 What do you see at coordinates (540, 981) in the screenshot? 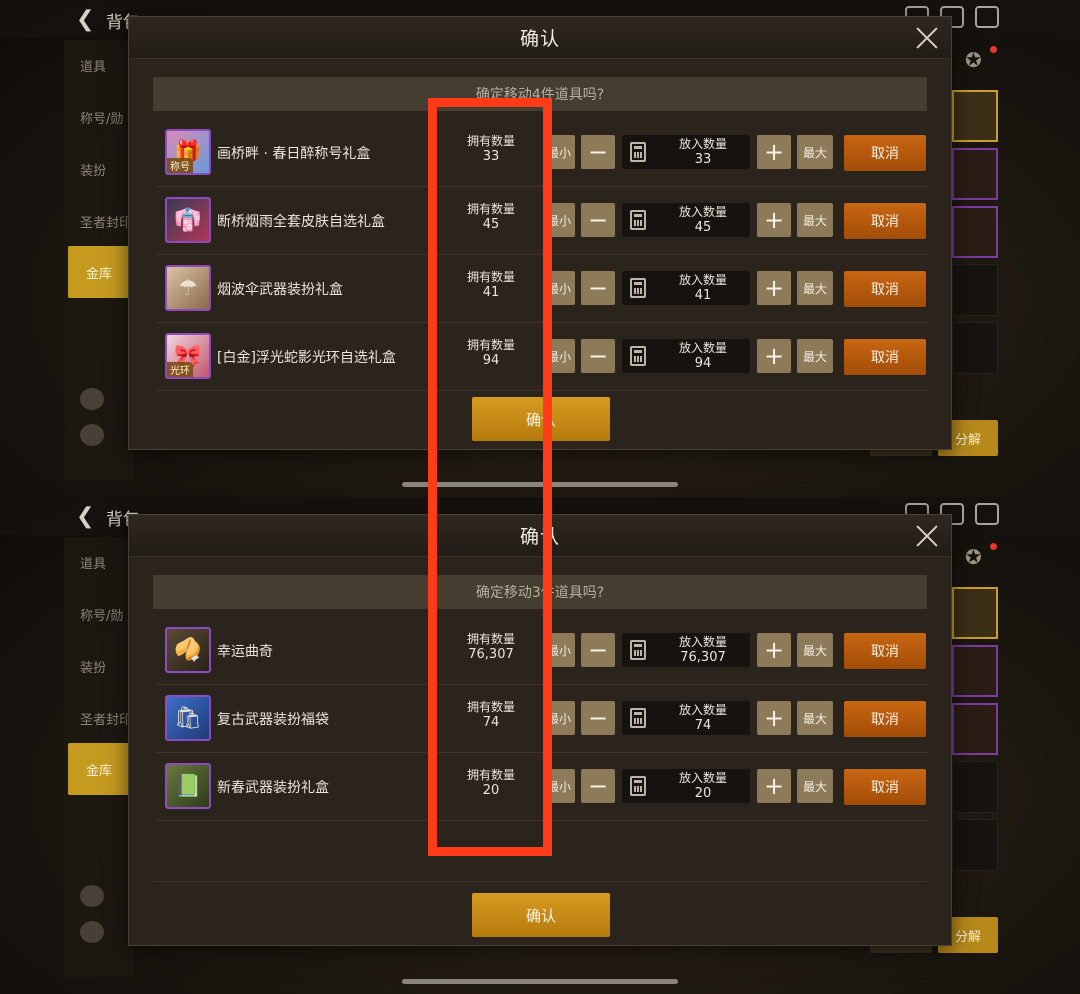
I see `home-indicator` at bounding box center [540, 981].